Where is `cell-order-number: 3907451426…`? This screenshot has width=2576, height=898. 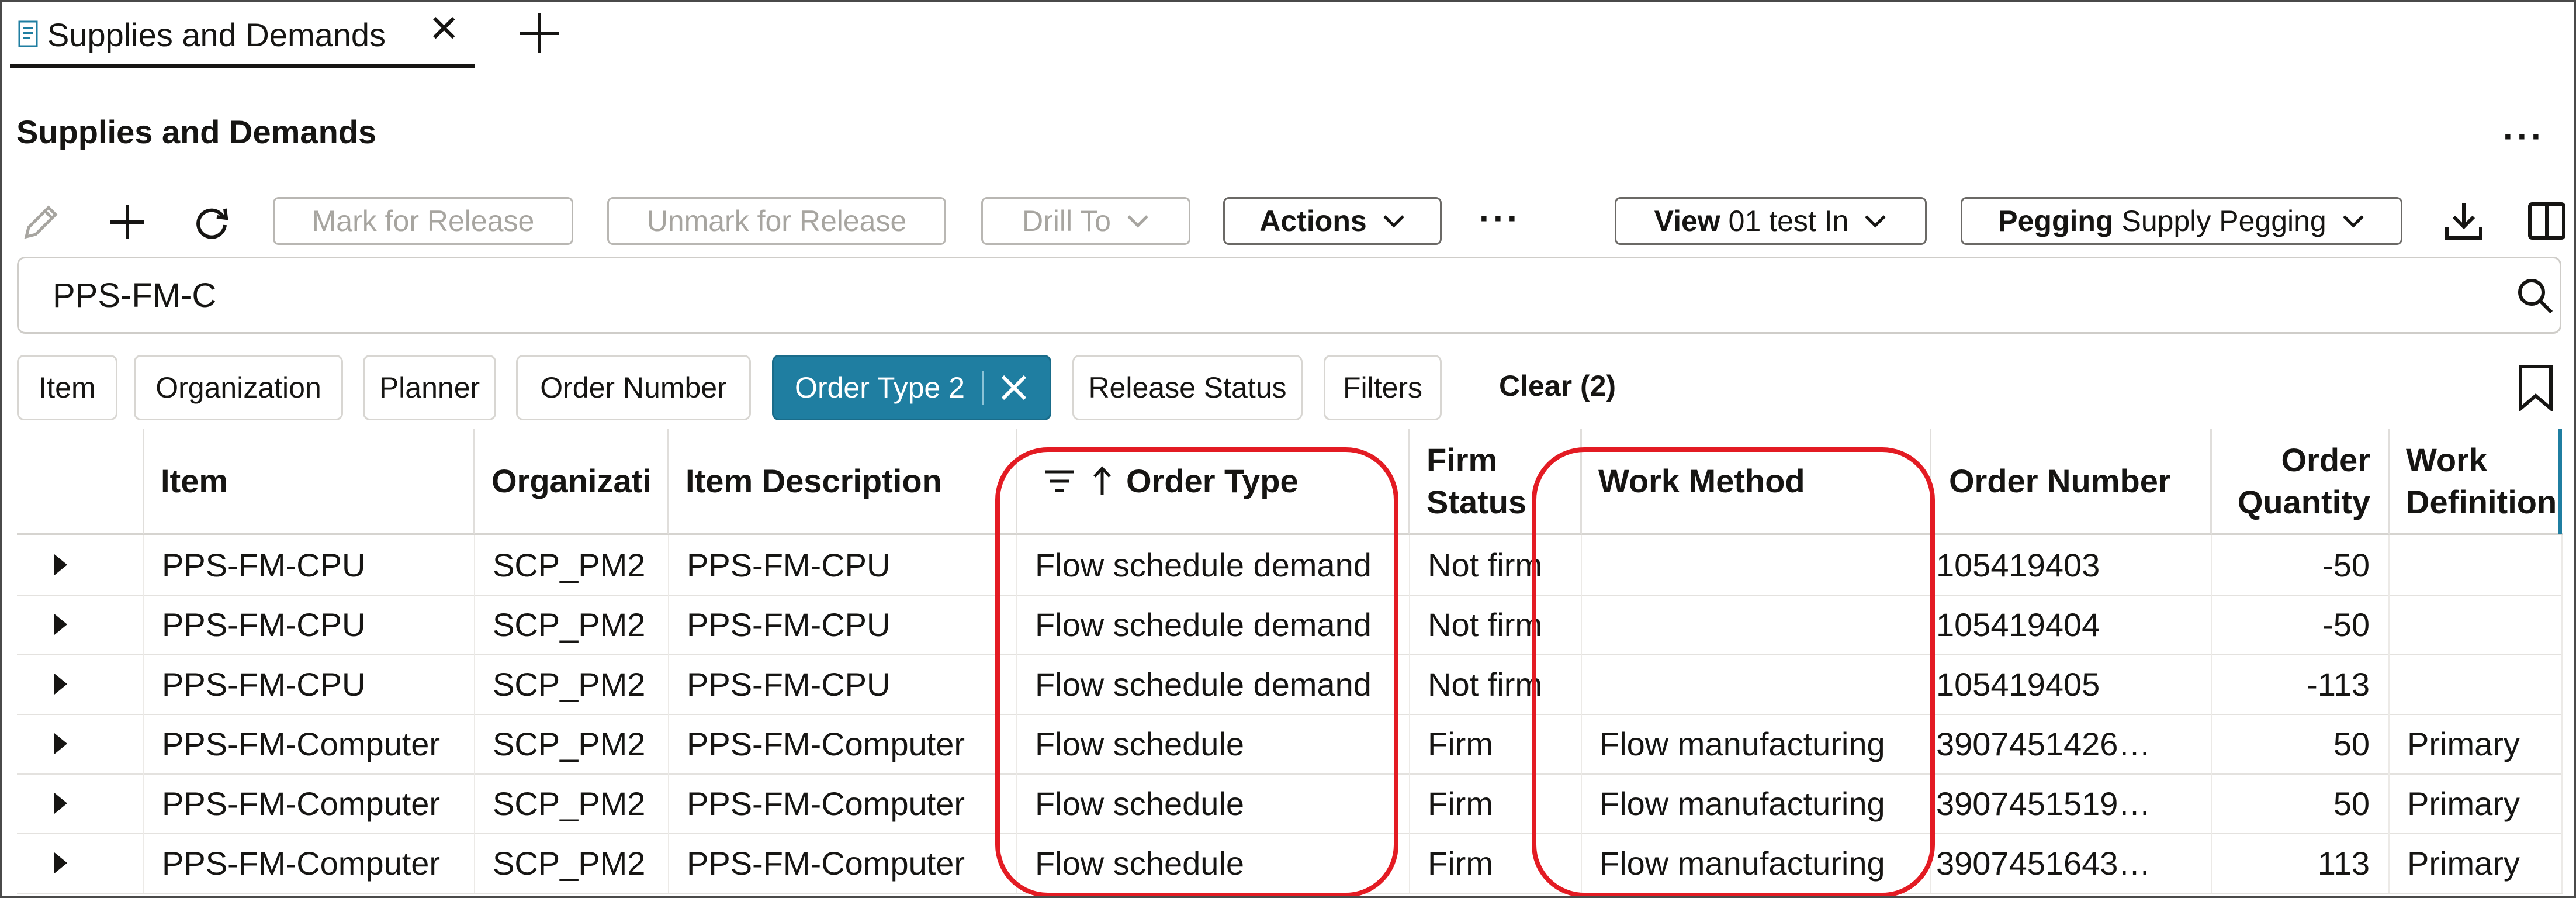
cell-order-number: 3907451426… is located at coordinates (2071, 743).